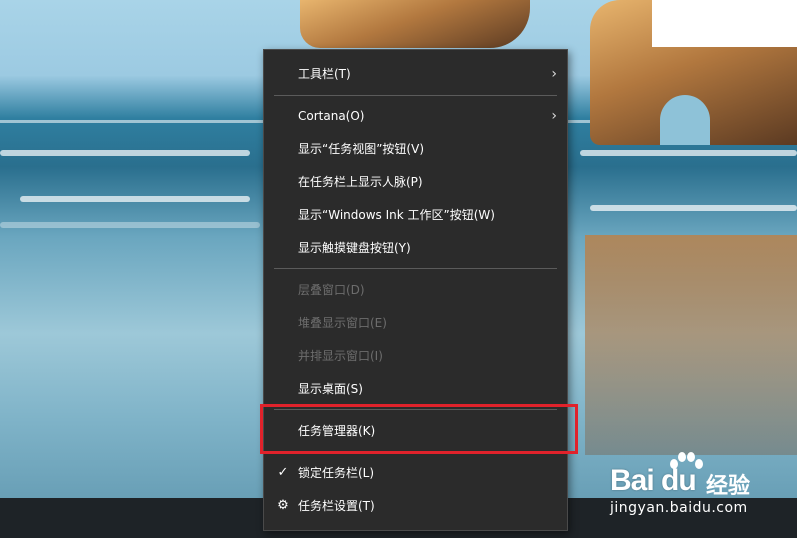 This screenshot has width=797, height=538. I want to click on paw-icon, so click(686, 460).